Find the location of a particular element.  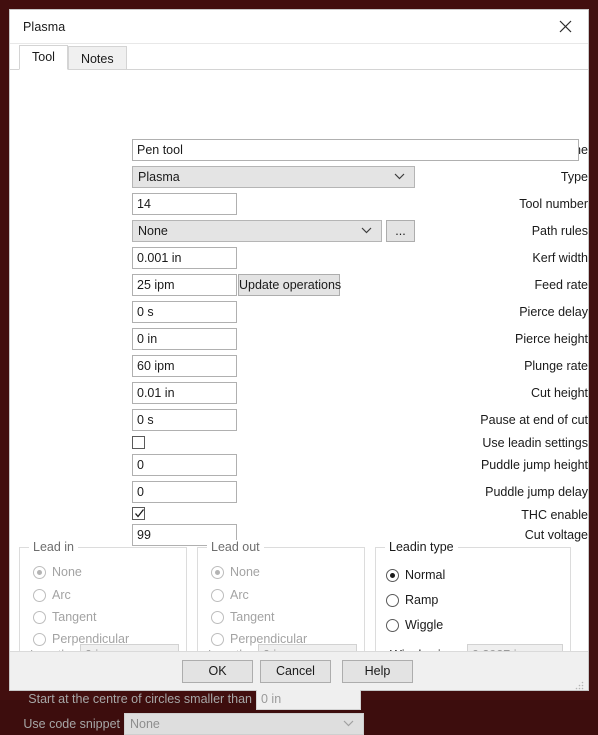

puddle-jump-height-label: Puddle jump height is located at coordinates (534, 465).